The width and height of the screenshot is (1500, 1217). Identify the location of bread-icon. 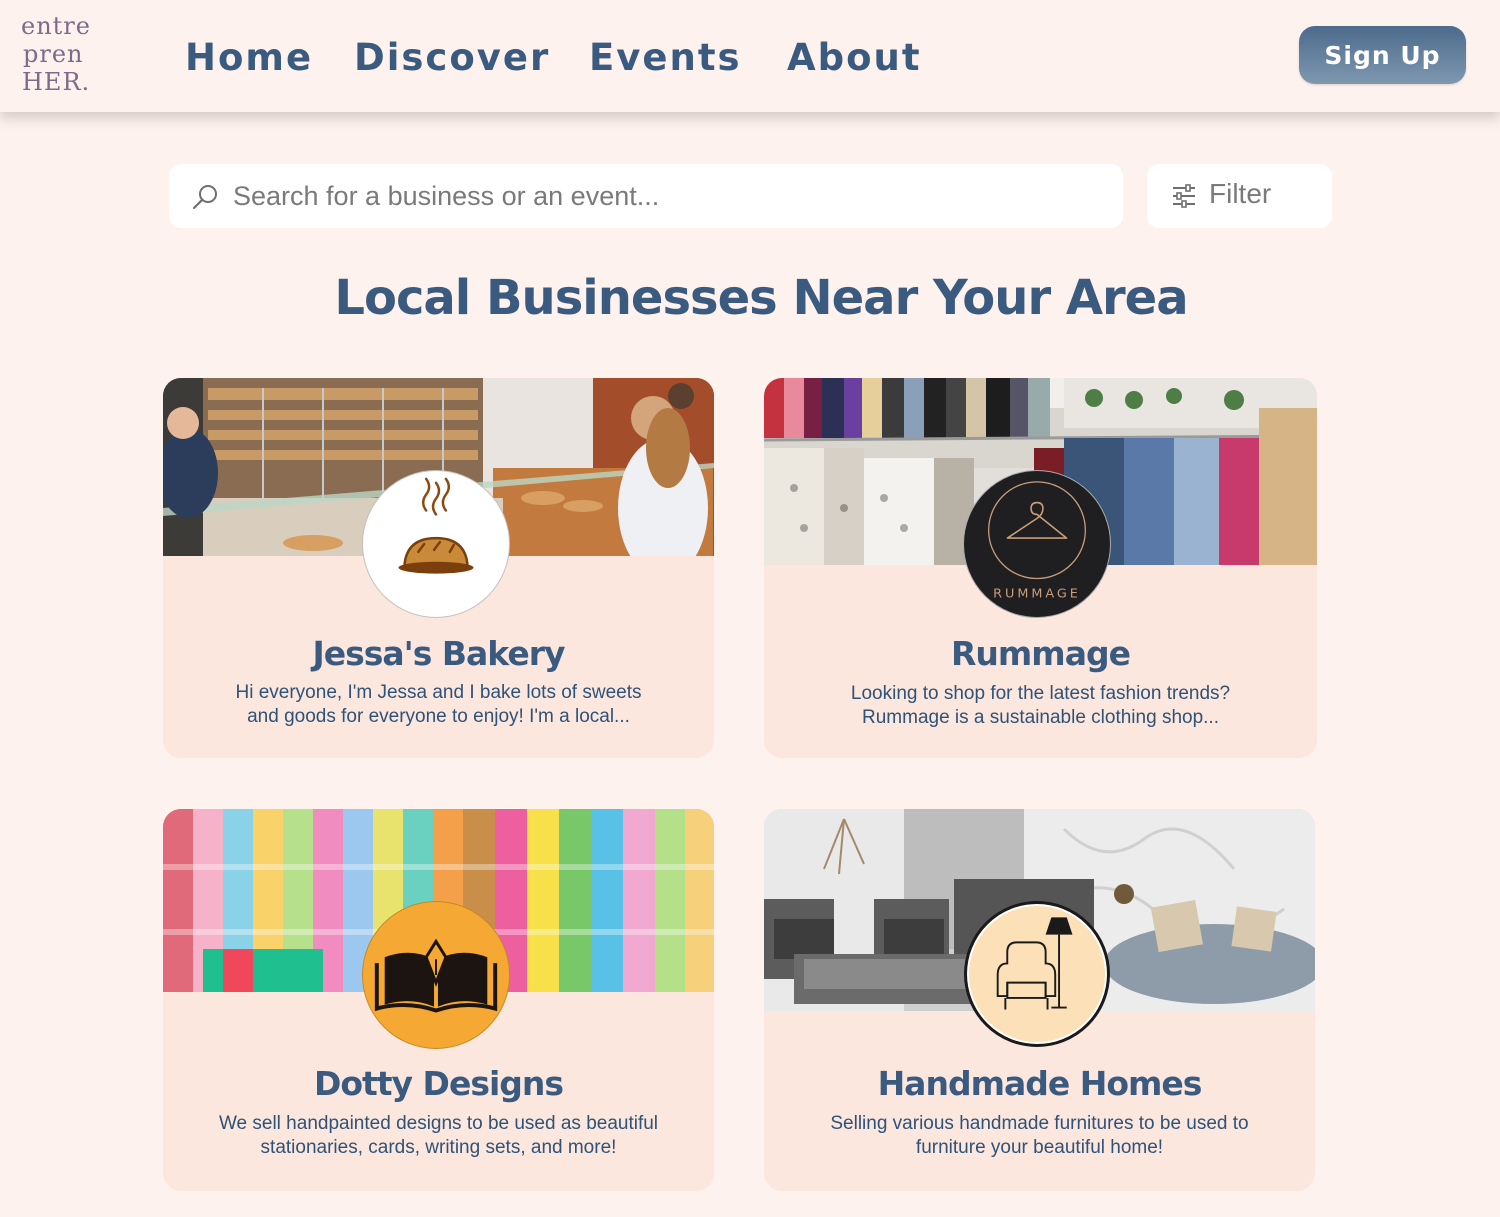
(436, 525).